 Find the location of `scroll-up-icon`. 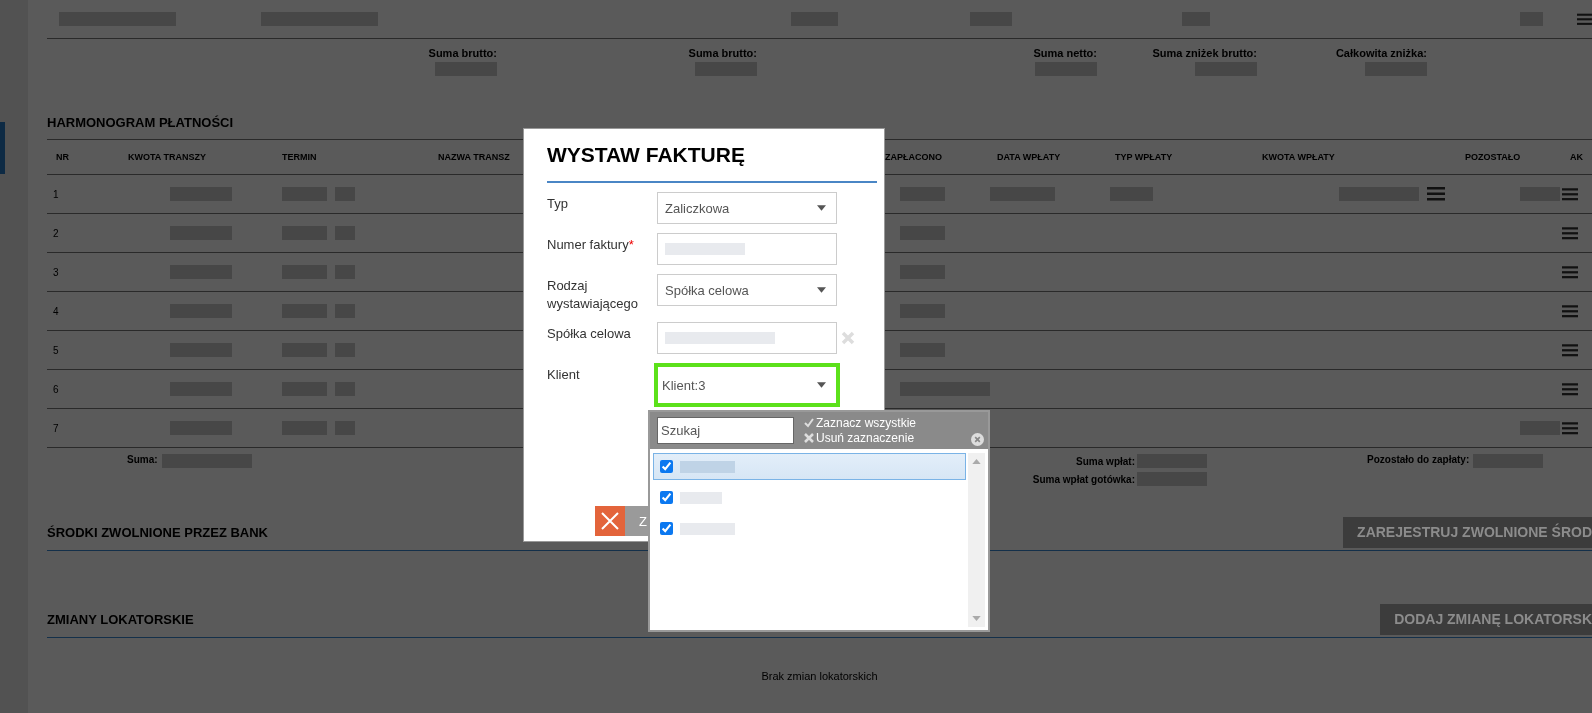

scroll-up-icon is located at coordinates (976, 461).